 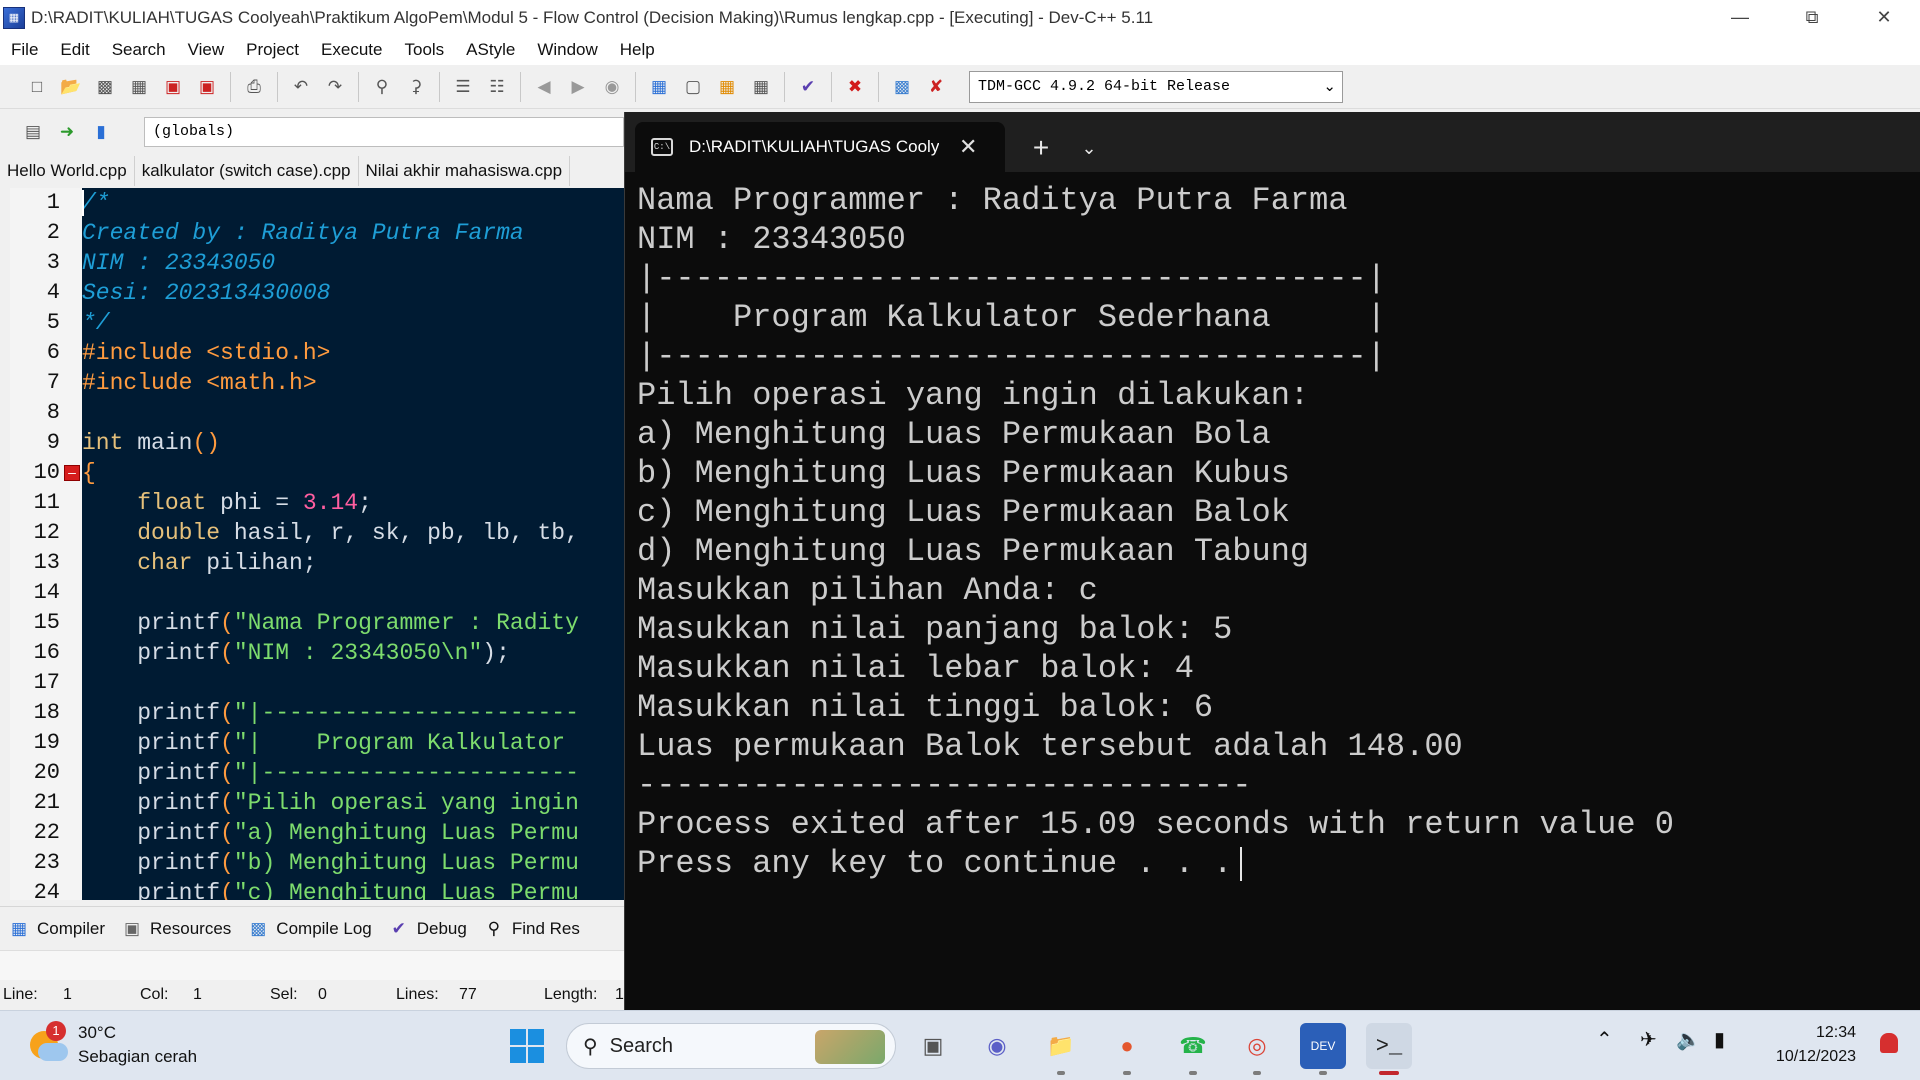 I want to click on code-line: */, so click(x=96, y=323).